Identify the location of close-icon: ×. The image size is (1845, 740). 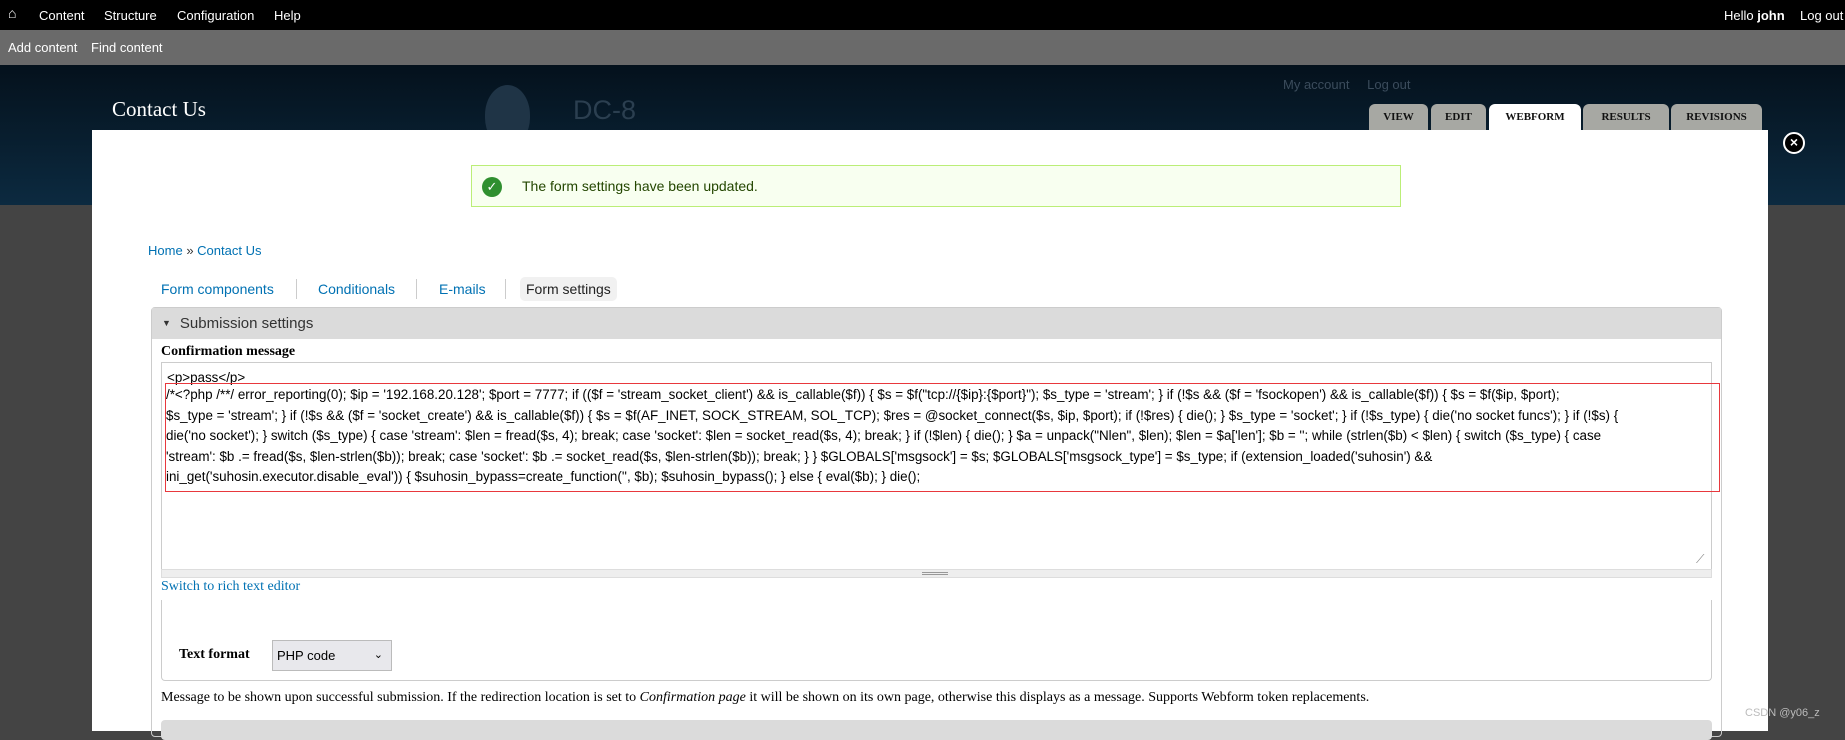
(1794, 143).